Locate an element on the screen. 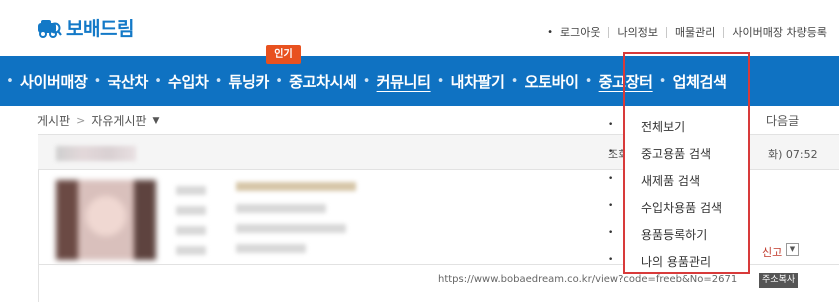 The width and height of the screenshot is (839, 302). post-time: 화) 07:52 is located at coordinates (793, 154).